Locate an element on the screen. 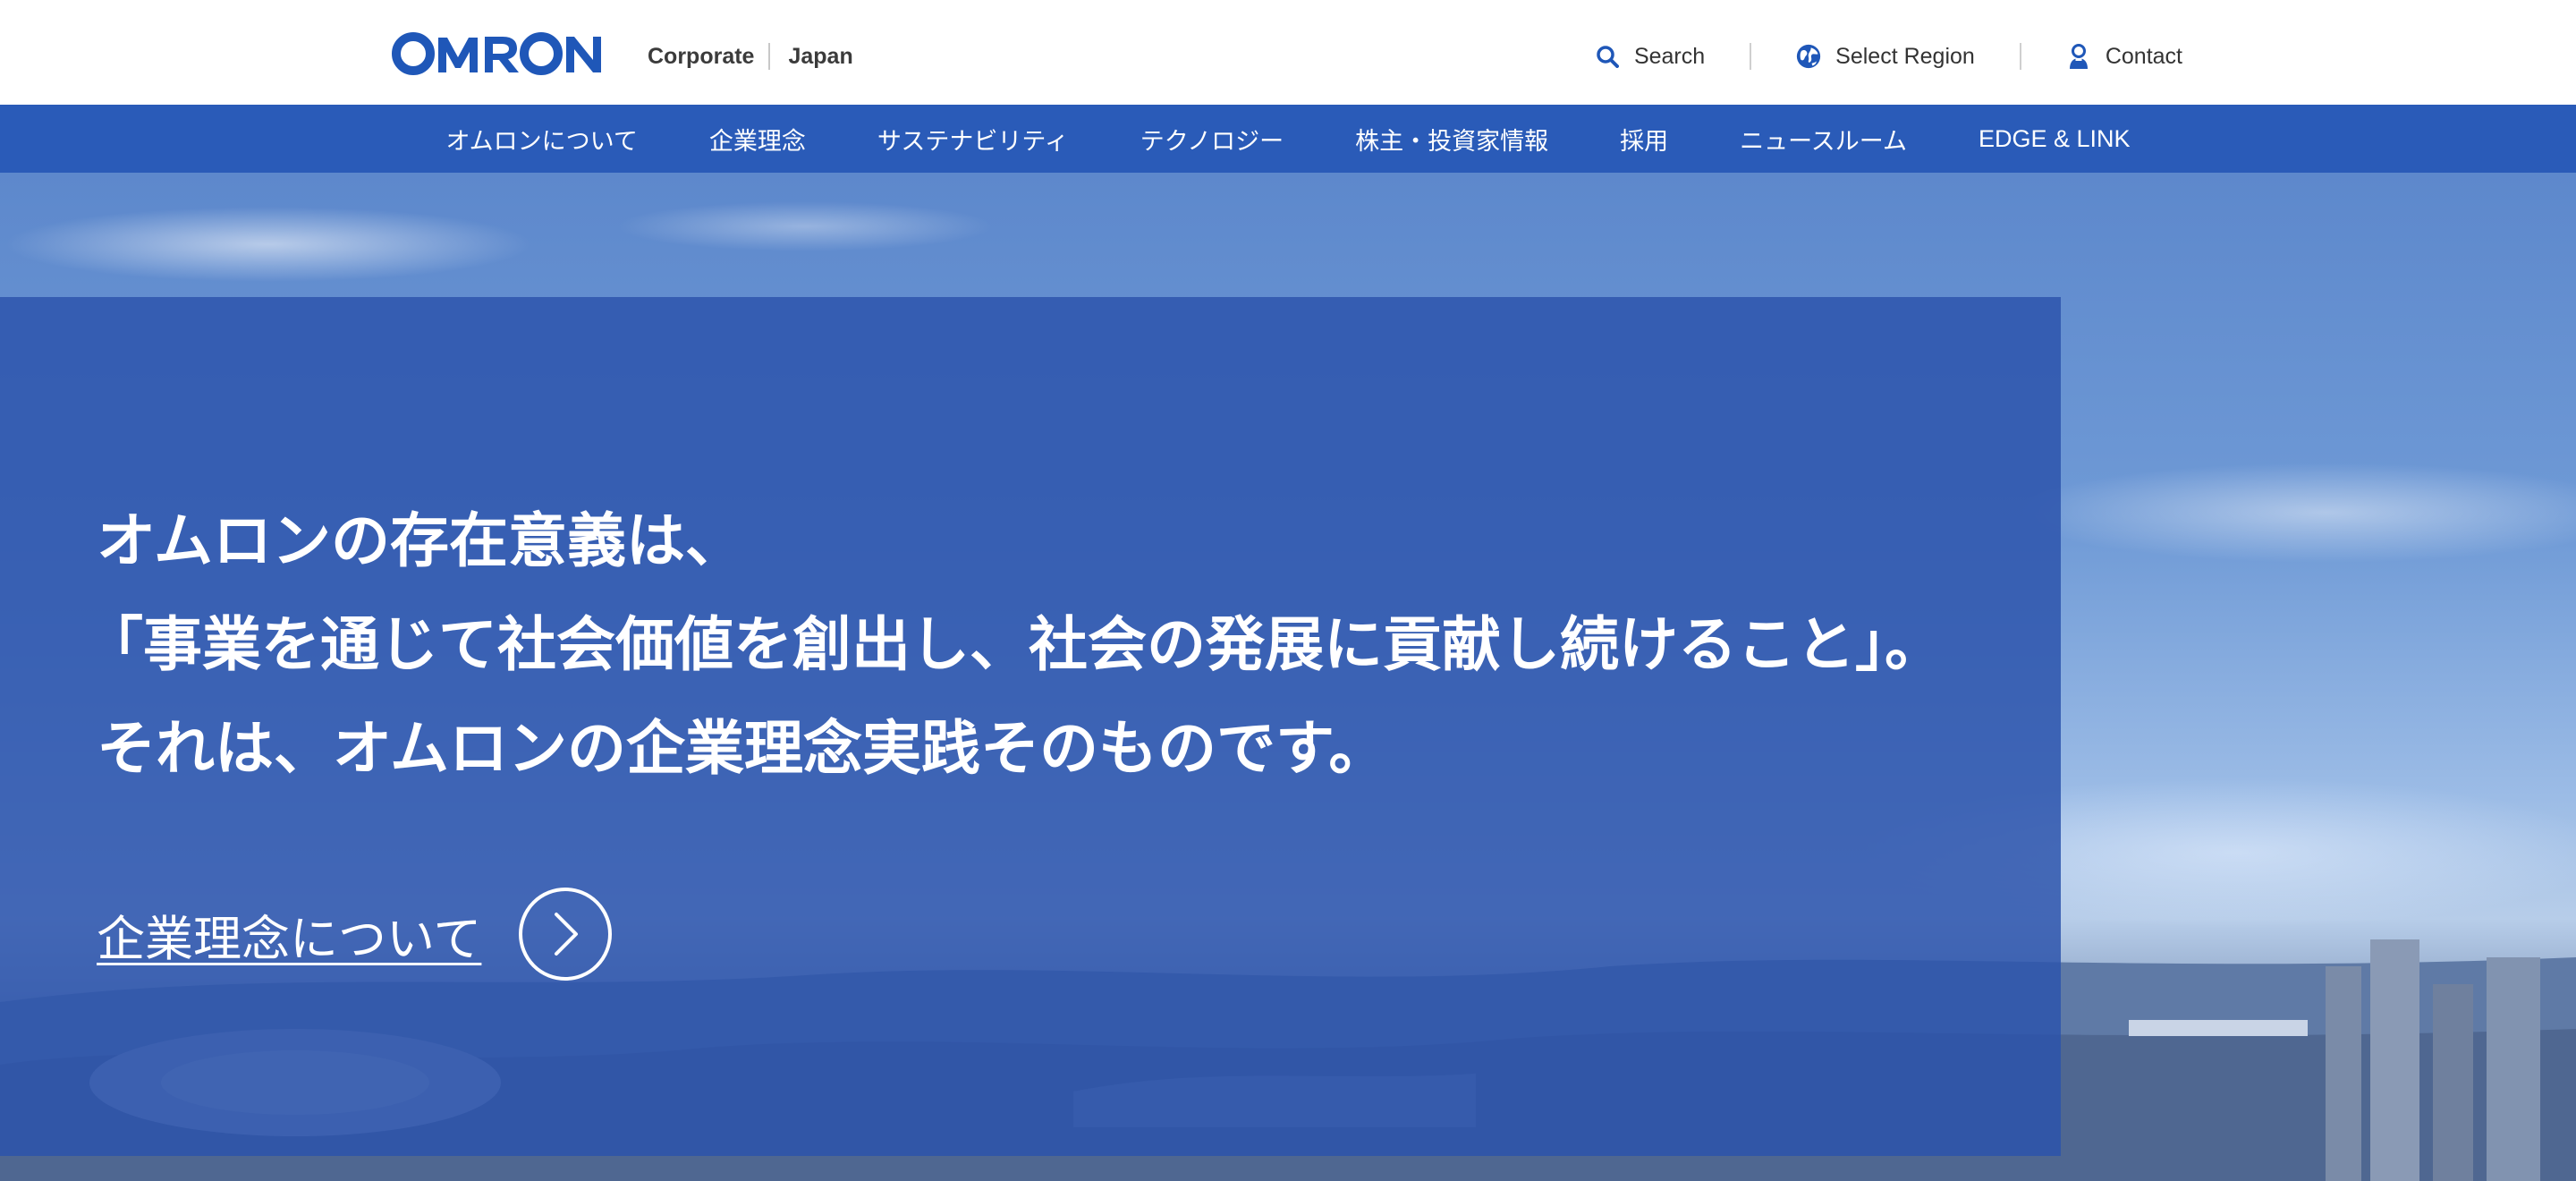 This screenshot has height=1181, width=2576. select-region-label: Select Region is located at coordinates (1905, 56).